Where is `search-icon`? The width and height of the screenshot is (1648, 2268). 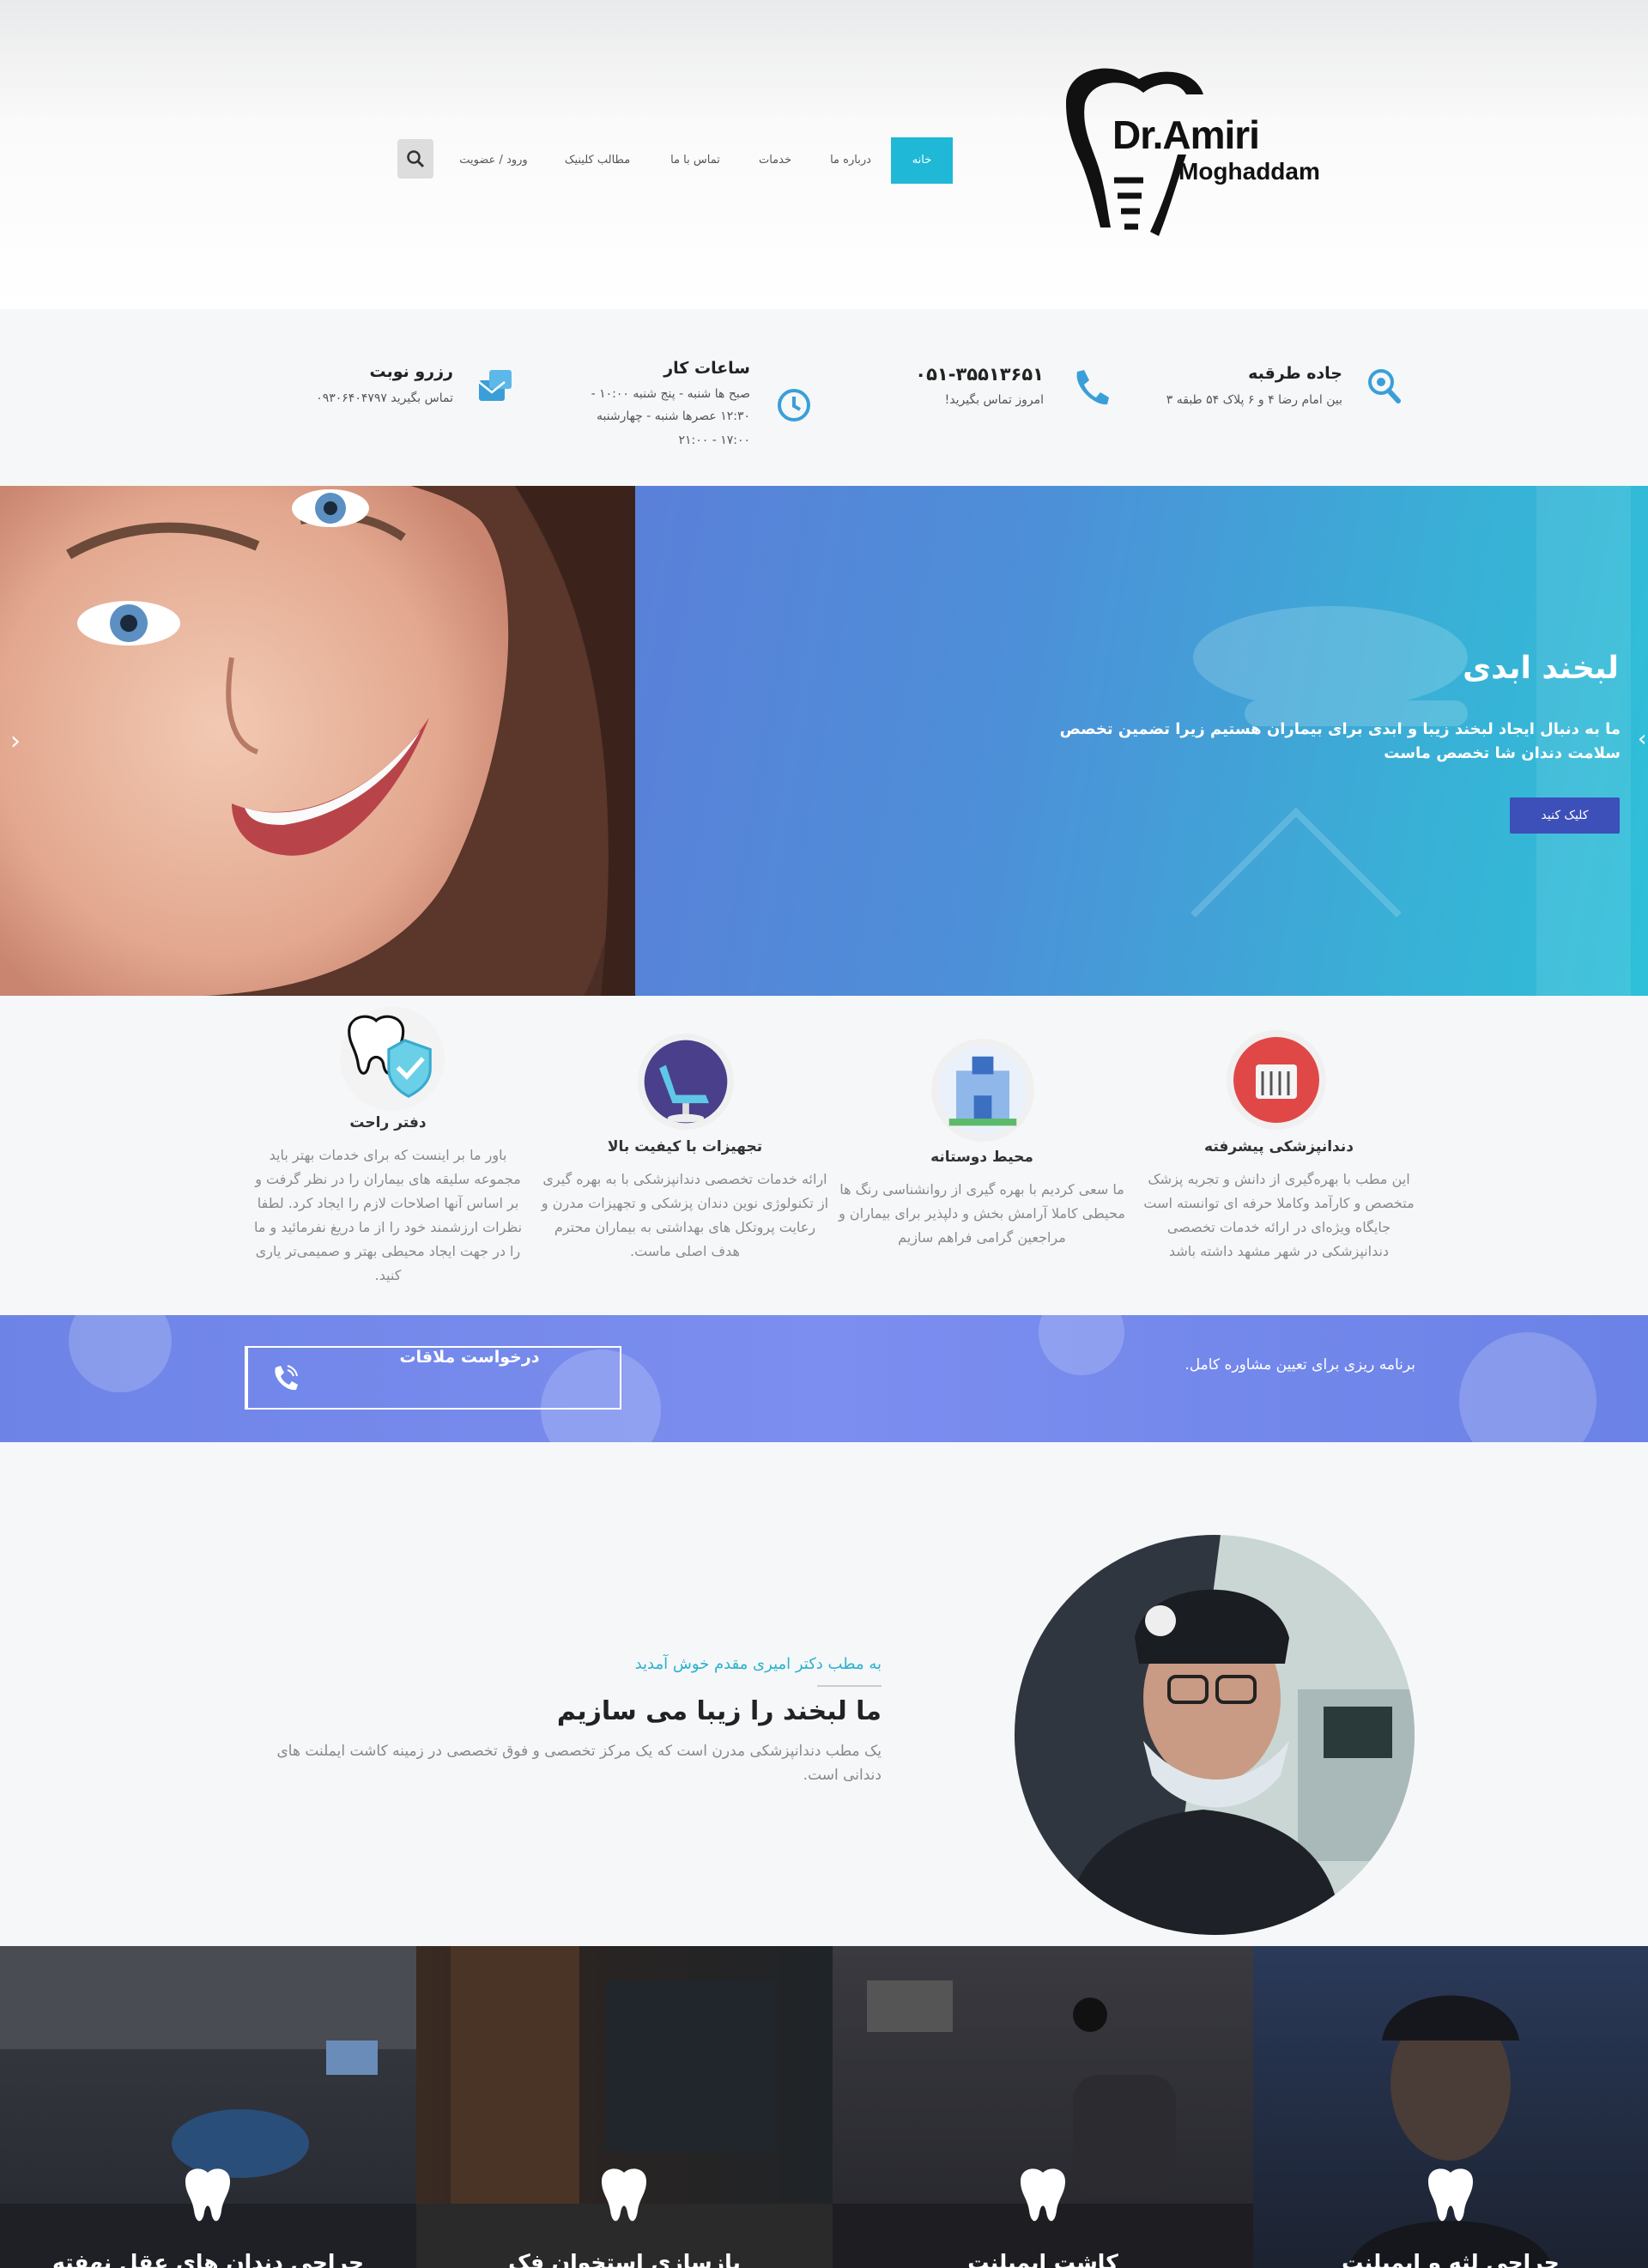 search-icon is located at coordinates (416, 159).